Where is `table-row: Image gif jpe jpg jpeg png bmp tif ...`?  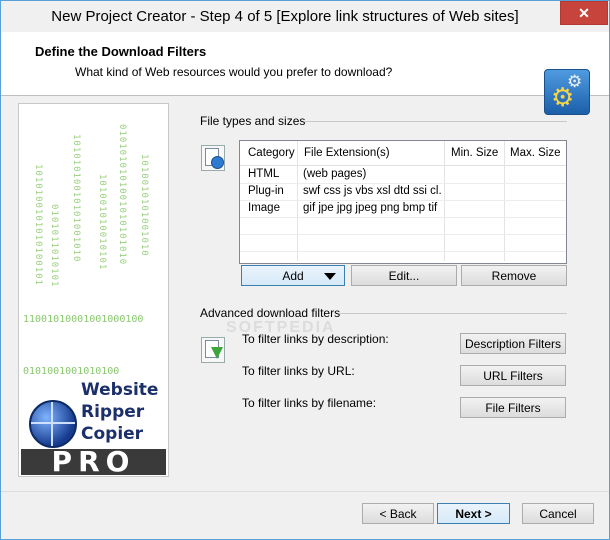
table-row: Image gif jpe jpg jpeg png bmp tif ... is located at coordinates (403, 209).